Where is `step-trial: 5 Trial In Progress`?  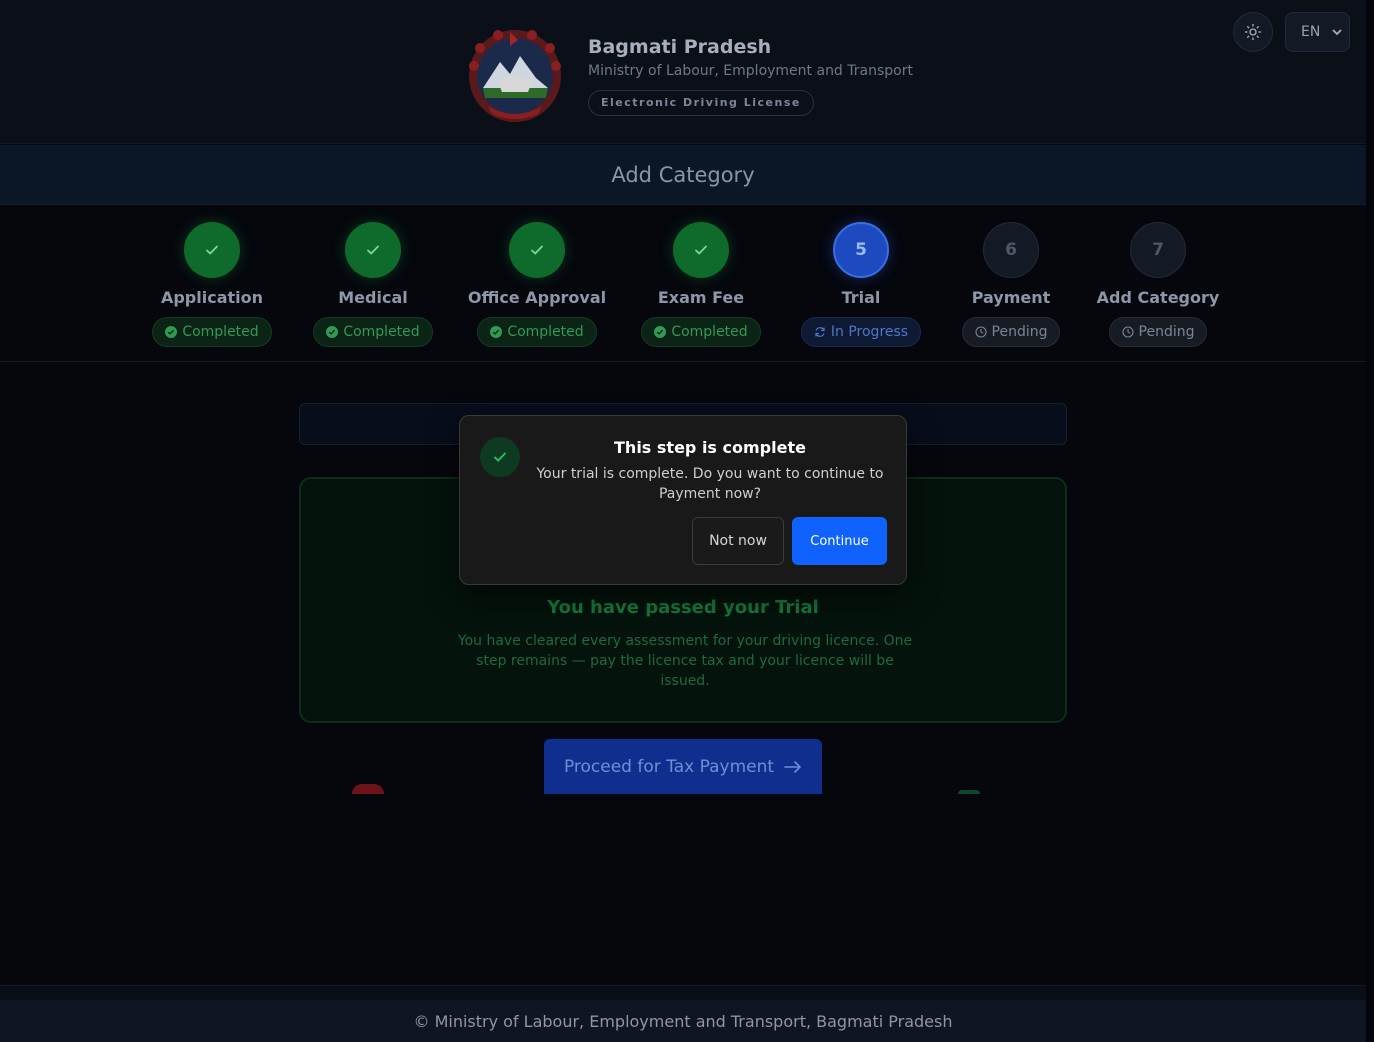
step-trial: 5 Trial In Progress is located at coordinates (861, 284).